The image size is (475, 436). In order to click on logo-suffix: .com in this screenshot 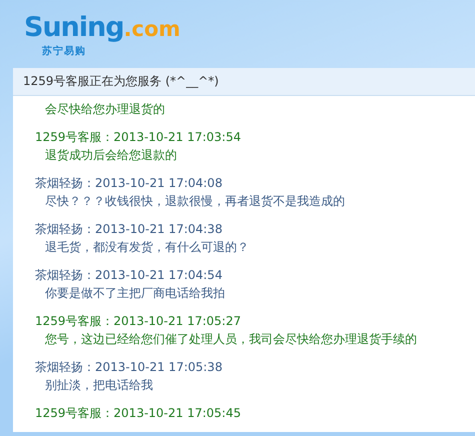, I will do `click(152, 29)`.